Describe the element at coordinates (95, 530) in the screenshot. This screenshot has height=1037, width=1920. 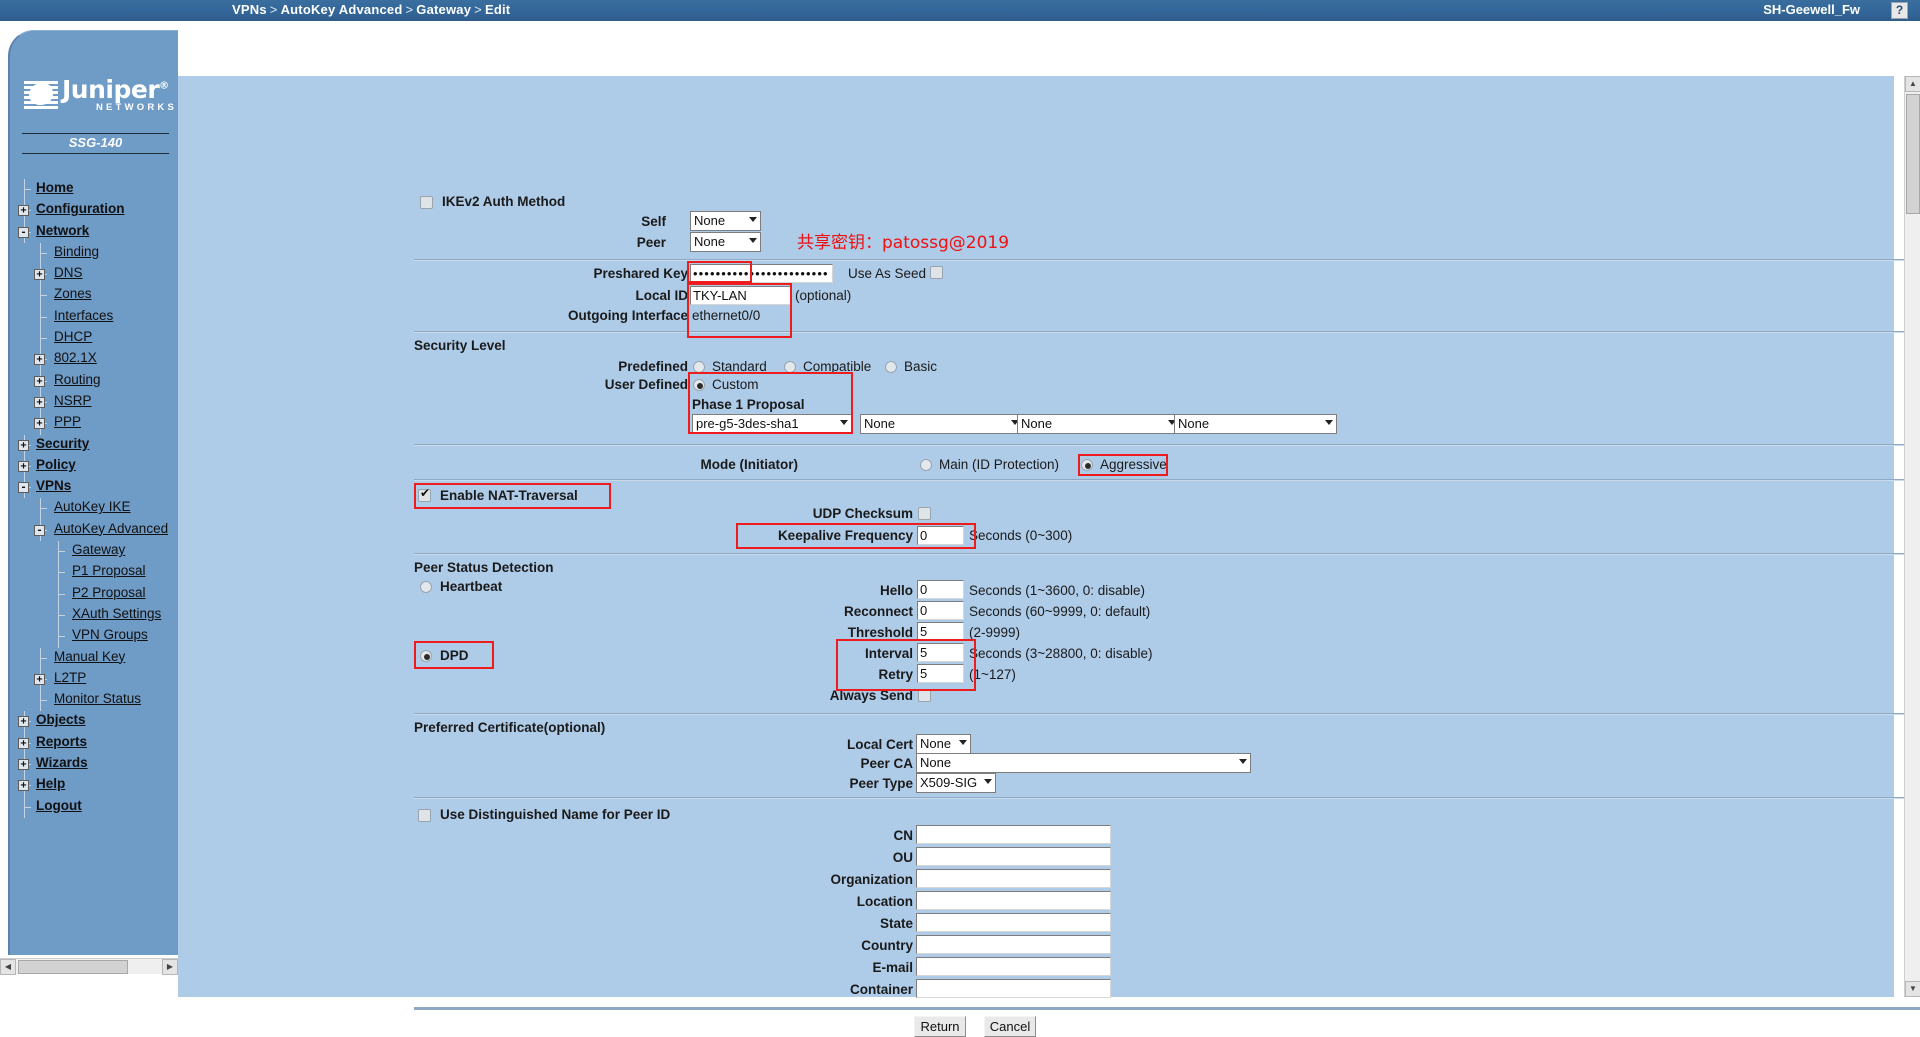
I see `sidebar-item-autokey-advanced: - AutoKey Advanced` at that location.